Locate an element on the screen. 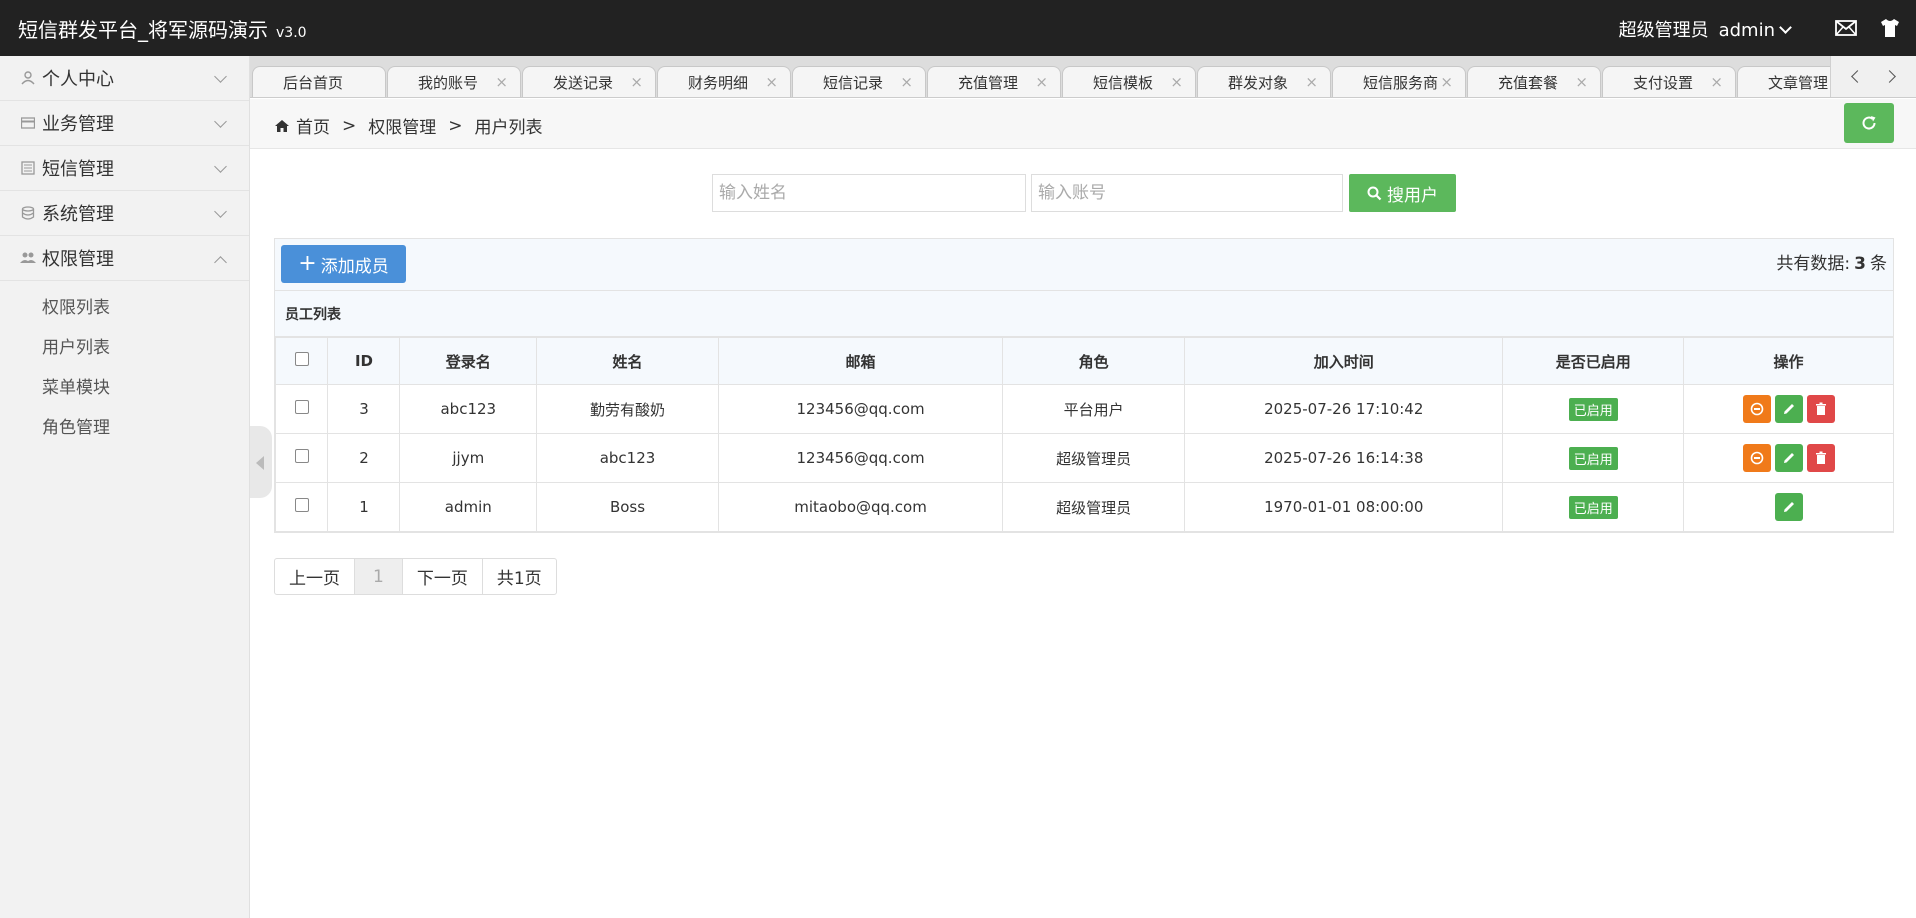 The image size is (1916, 918). tab-label: 支付设置 is located at coordinates (1663, 83).